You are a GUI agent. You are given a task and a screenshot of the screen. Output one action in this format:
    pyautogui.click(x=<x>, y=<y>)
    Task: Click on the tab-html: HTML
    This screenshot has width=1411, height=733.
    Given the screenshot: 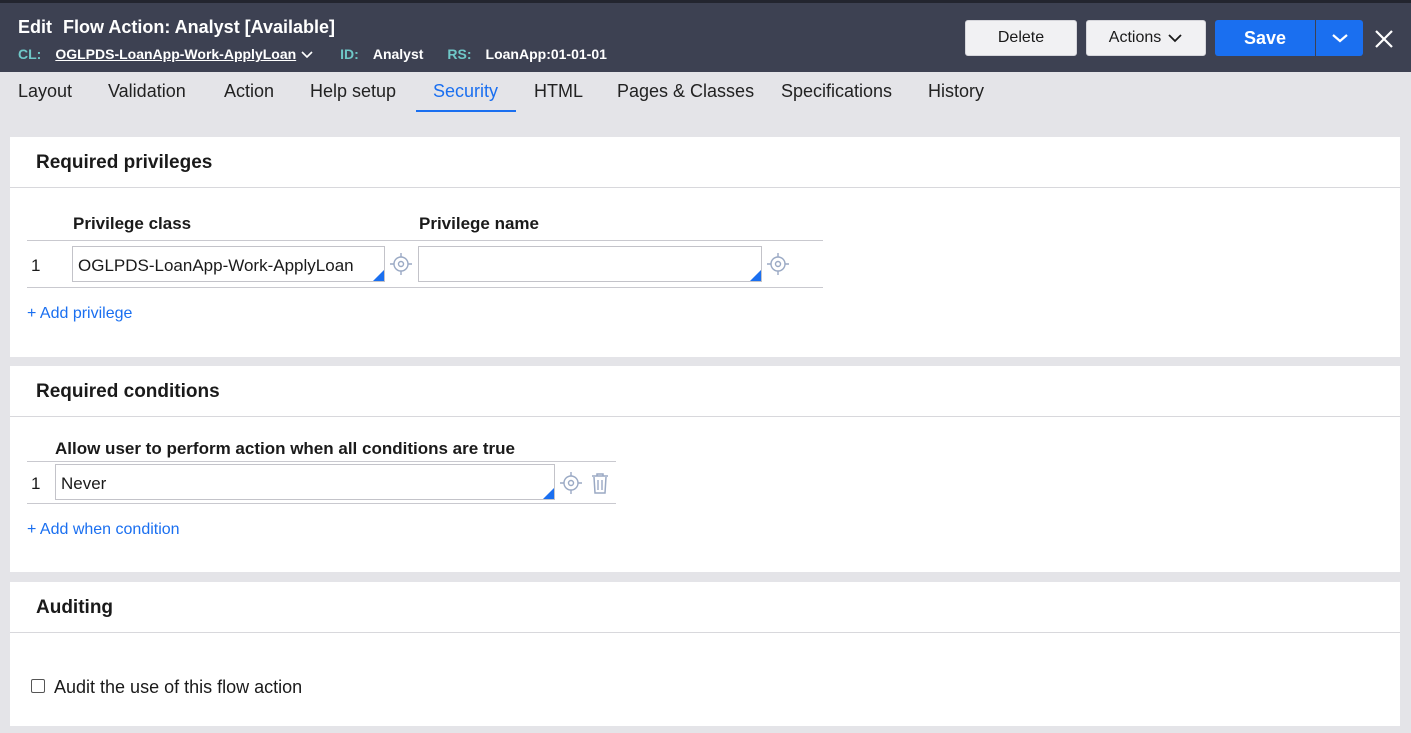 What is the action you would take?
    pyautogui.click(x=558, y=96)
    